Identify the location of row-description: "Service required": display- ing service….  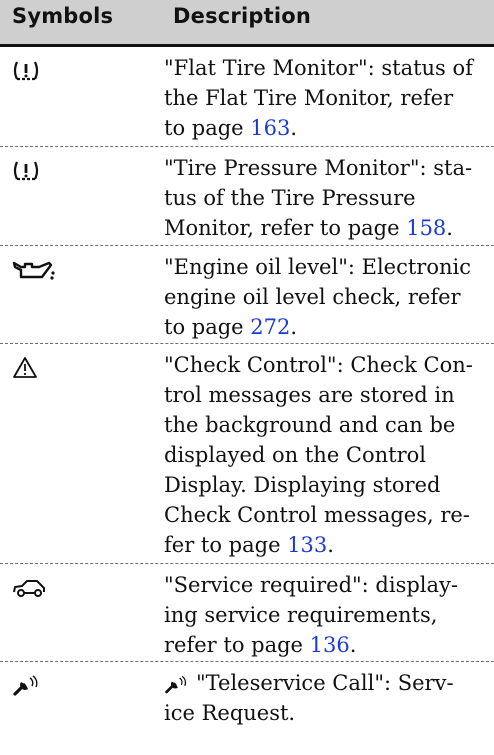
(311, 615).